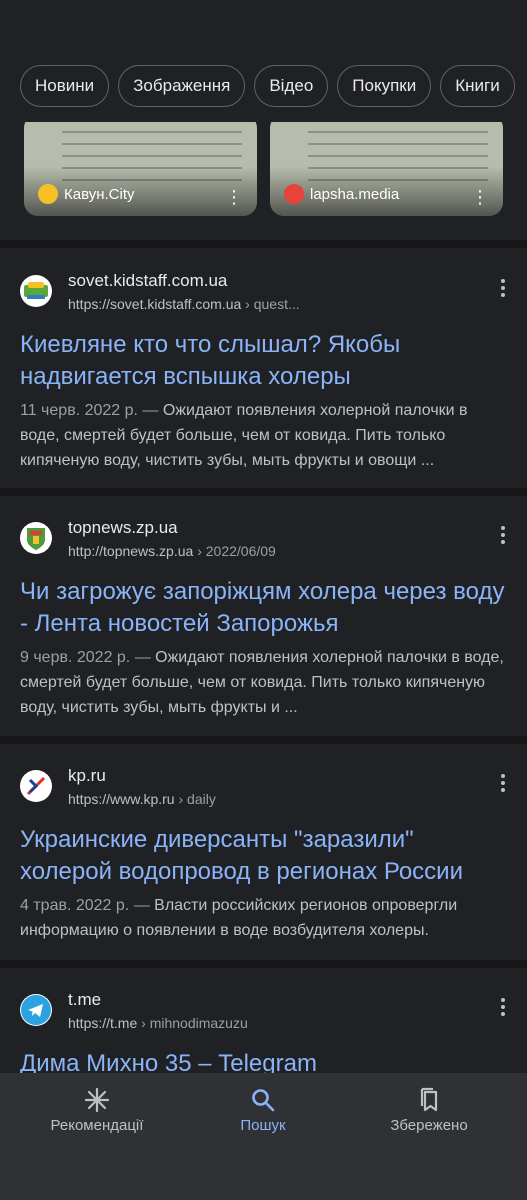 The image size is (527, 1200). Describe the element at coordinates (97, 1125) in the screenshot. I see `nav-label: Рекомендації` at that location.